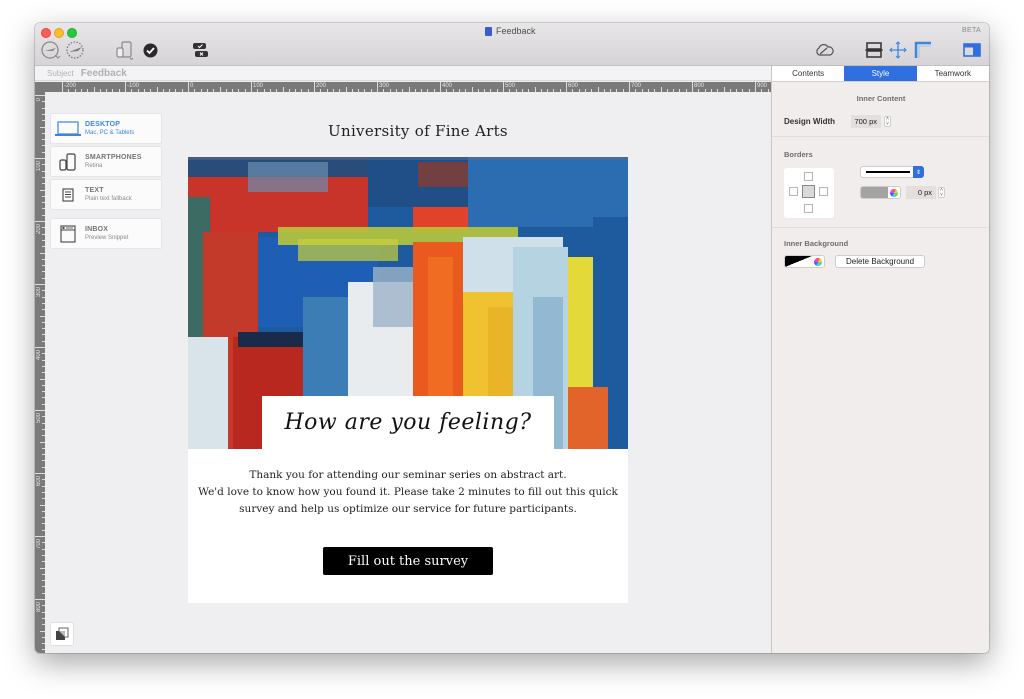  Describe the element at coordinates (39, 229) in the screenshot. I see `ruler-label: 200` at that location.